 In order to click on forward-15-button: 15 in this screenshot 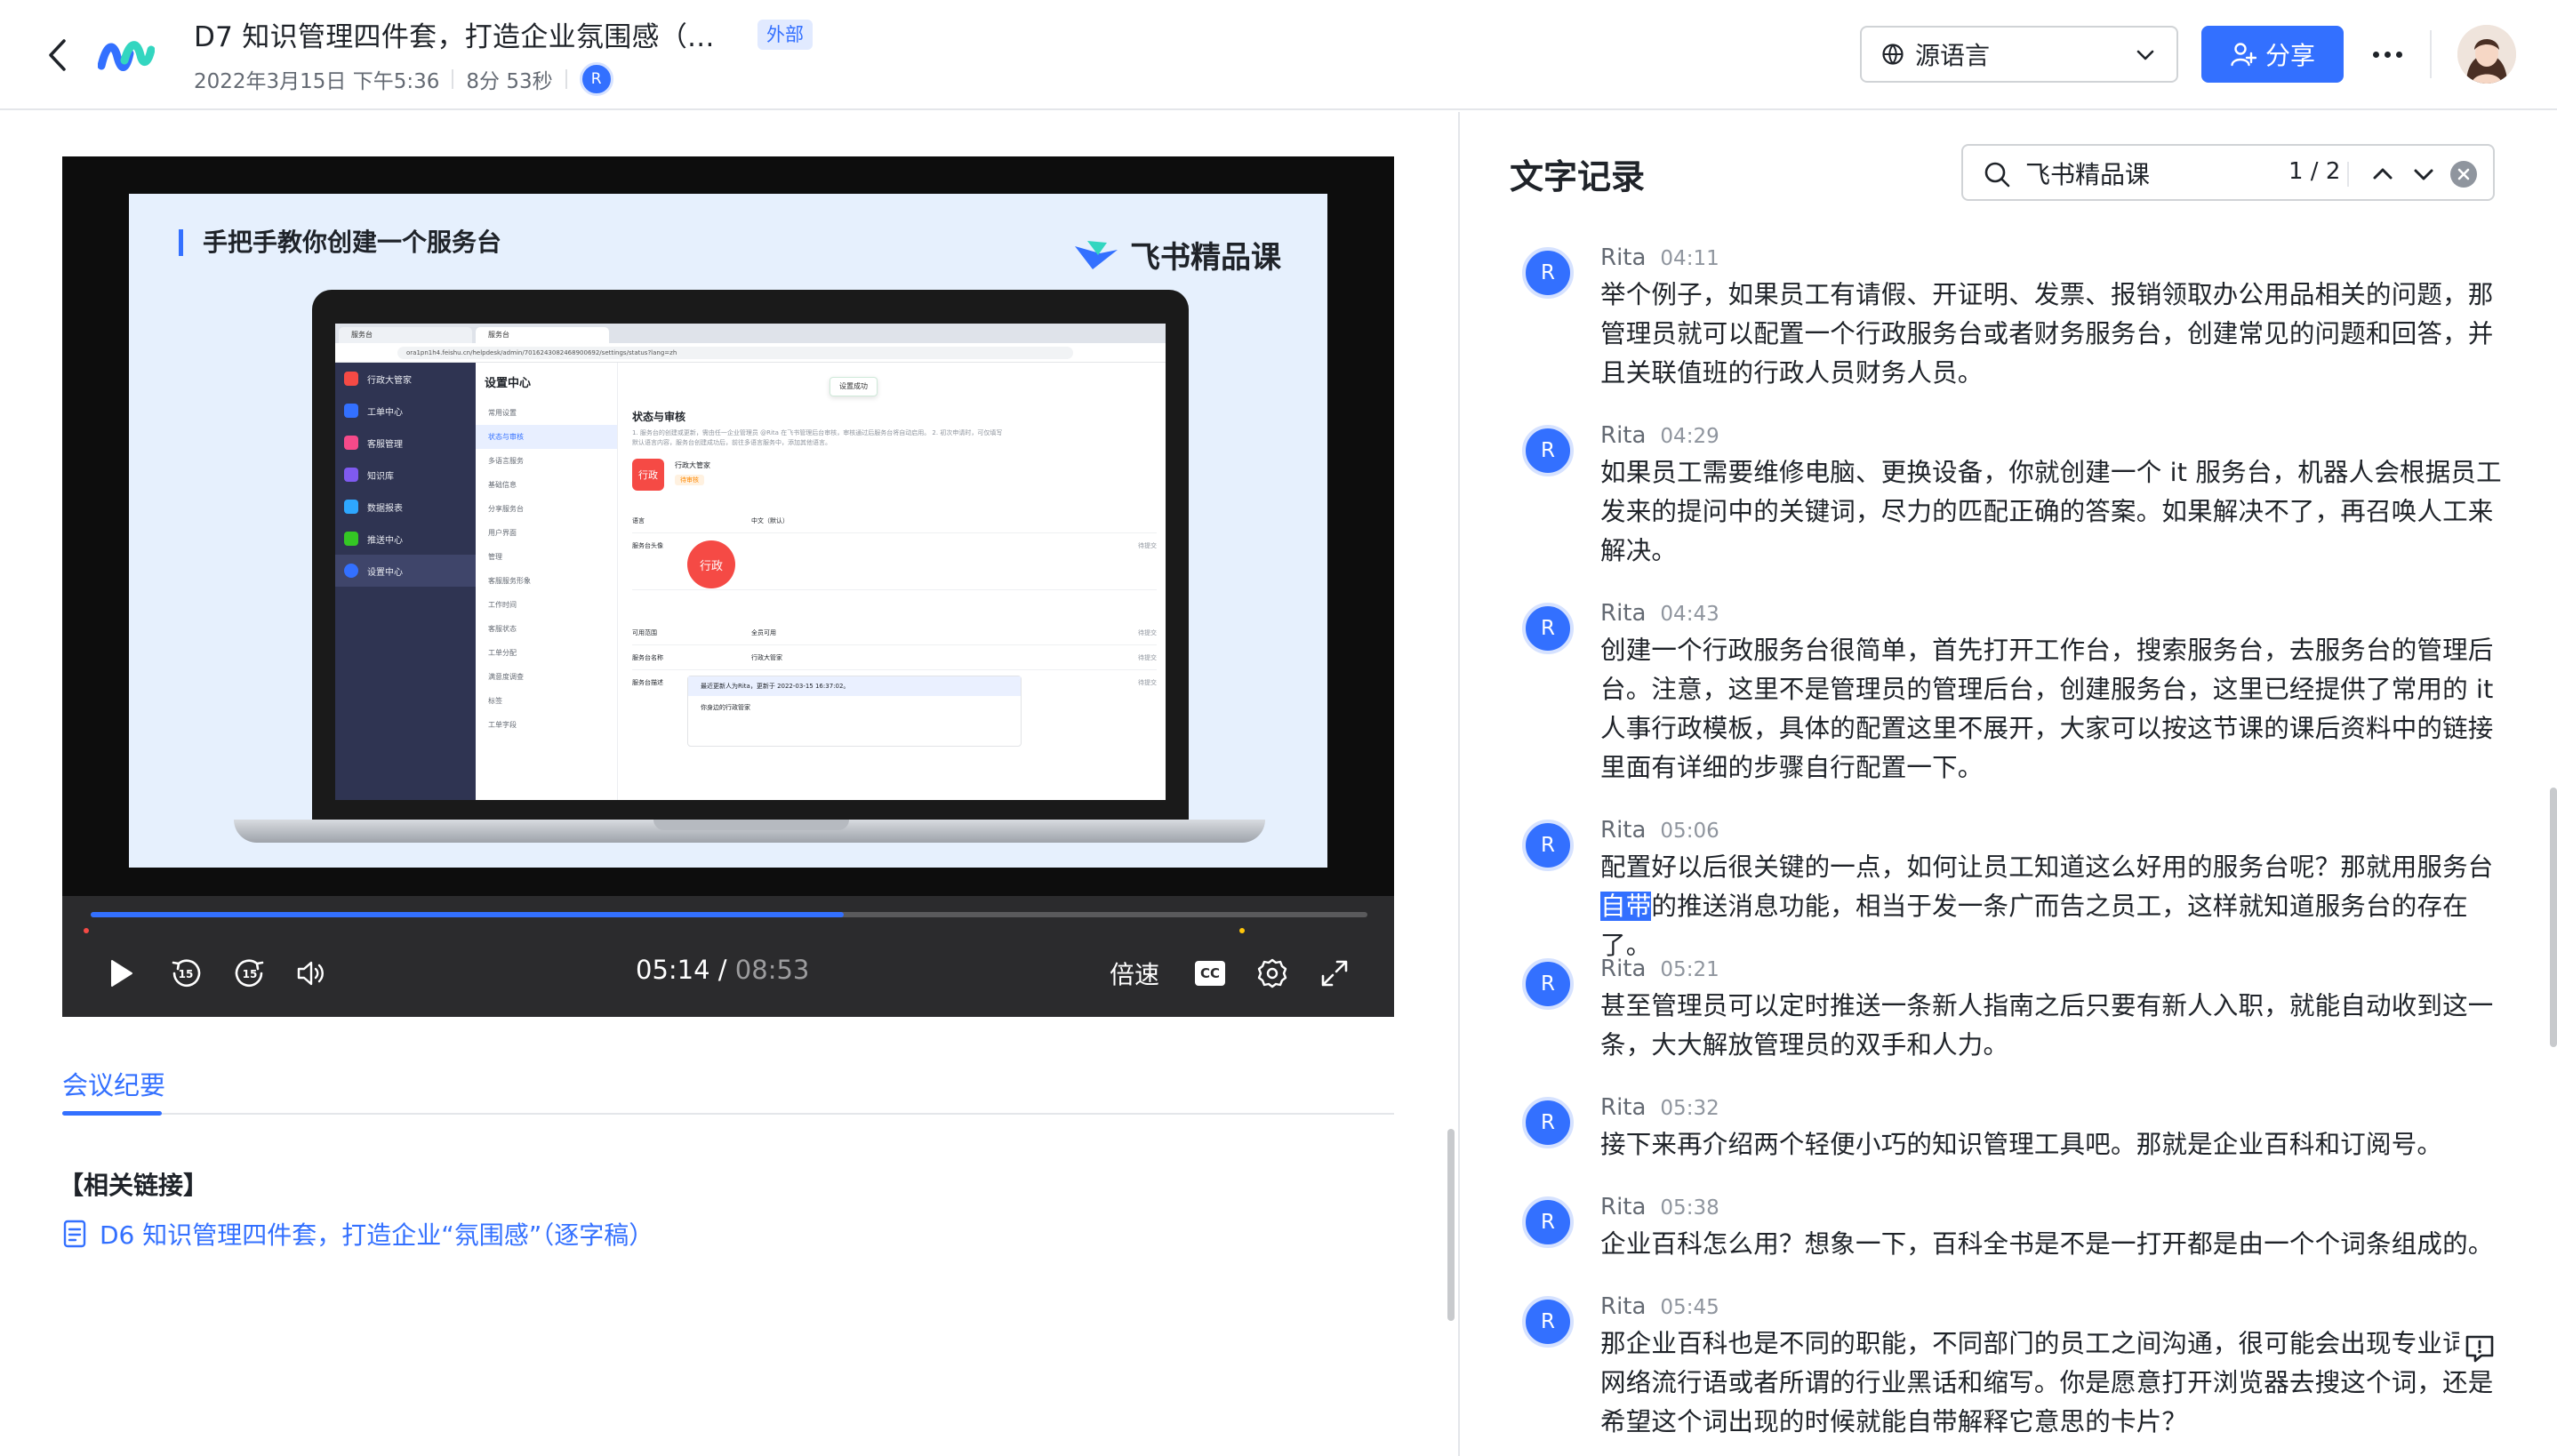, I will do `click(250, 973)`.